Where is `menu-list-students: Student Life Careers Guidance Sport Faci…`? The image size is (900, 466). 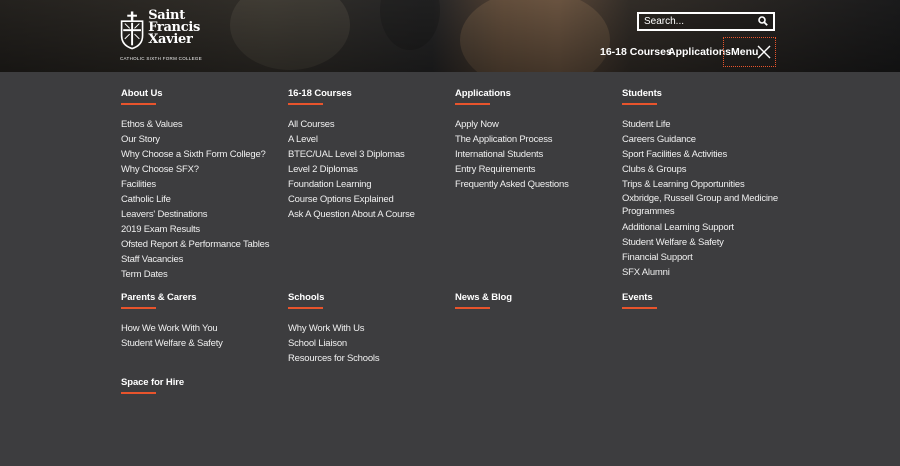 menu-list-students: Student Life Careers Guidance Sport Faci… is located at coordinates (704, 198).